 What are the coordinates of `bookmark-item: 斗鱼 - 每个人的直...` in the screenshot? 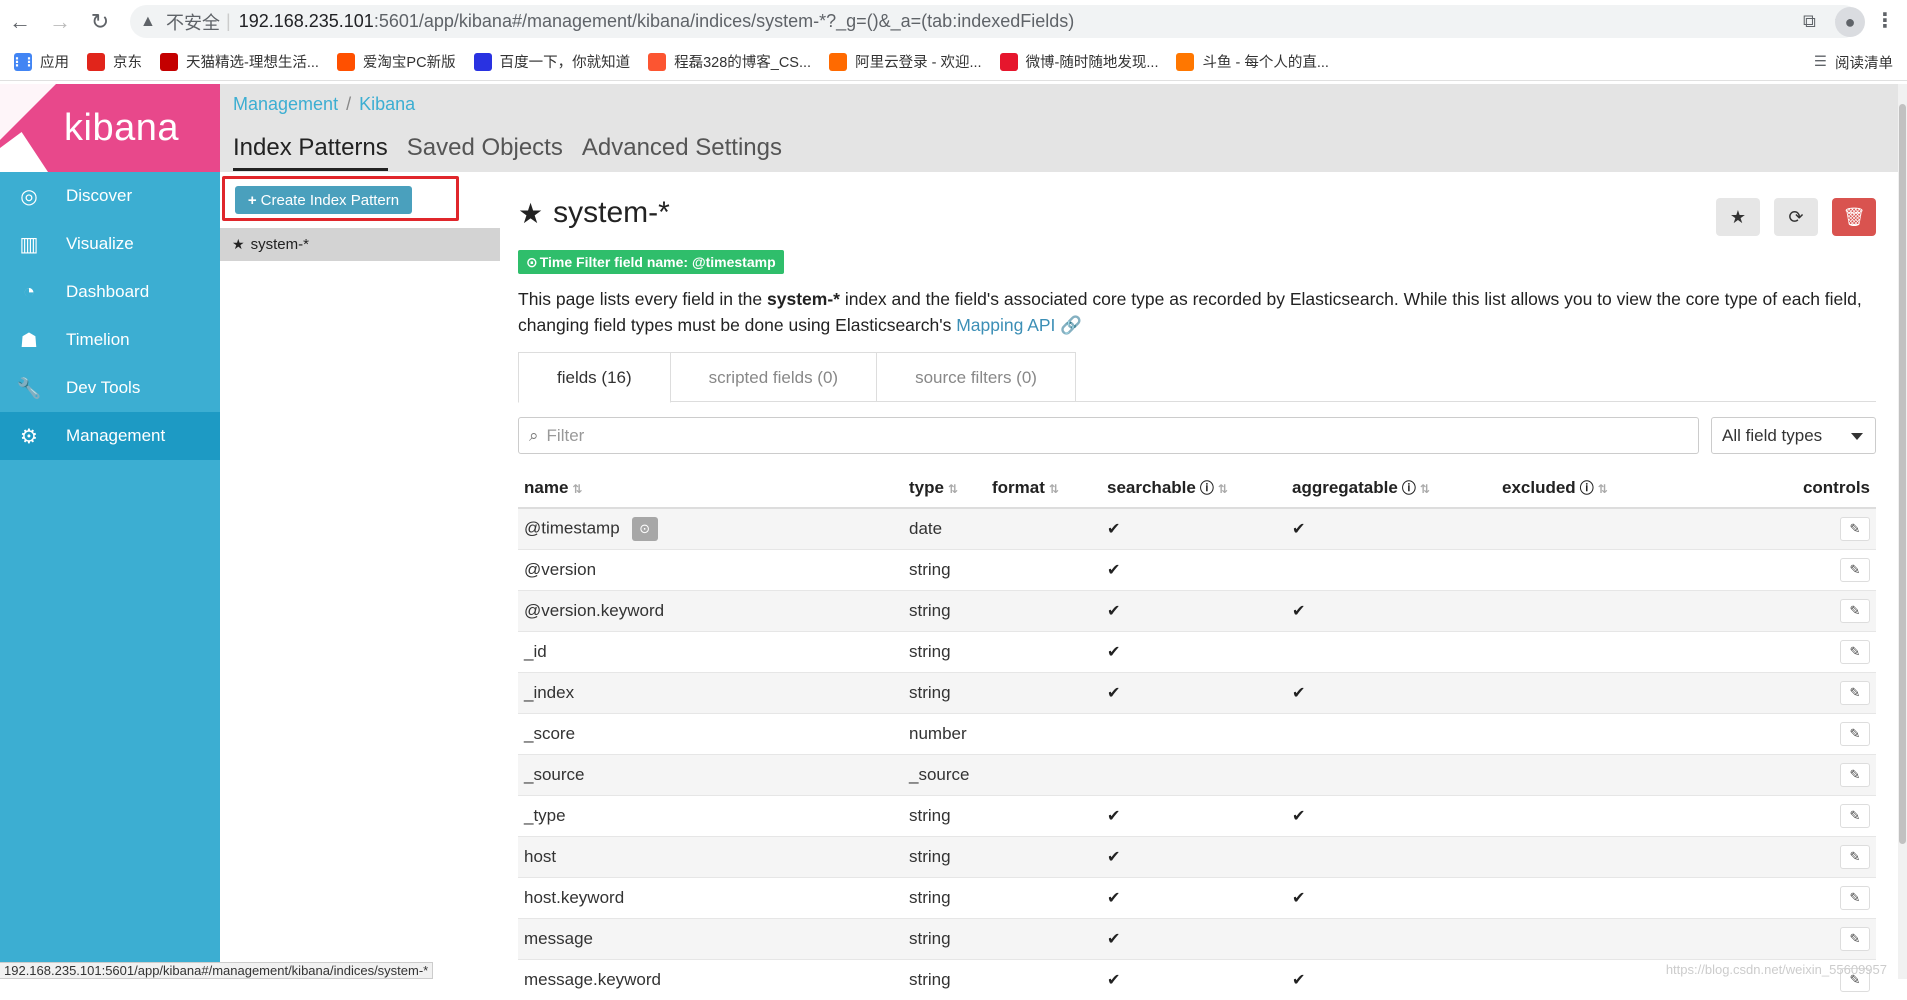 It's located at (1252, 61).